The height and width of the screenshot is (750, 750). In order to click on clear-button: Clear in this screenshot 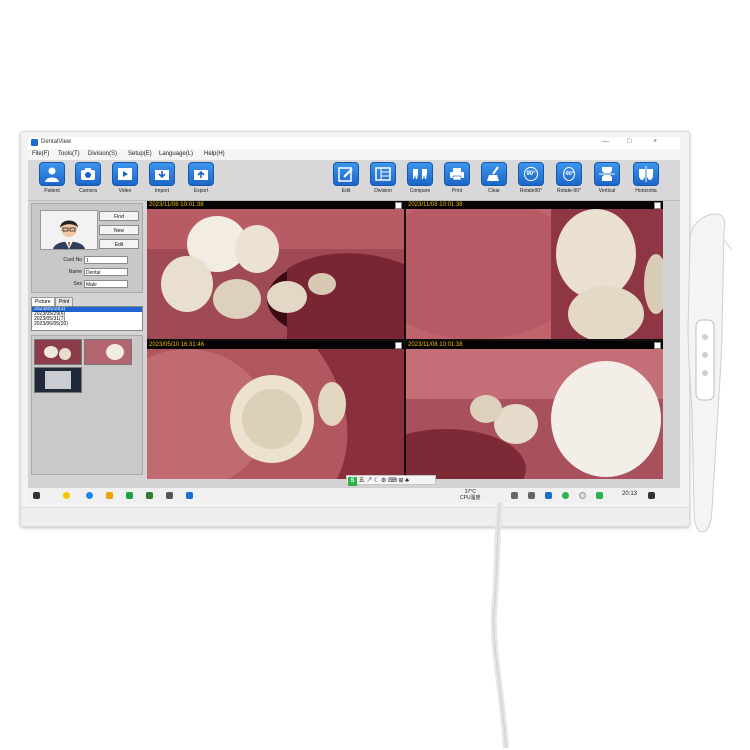, I will do `click(494, 180)`.